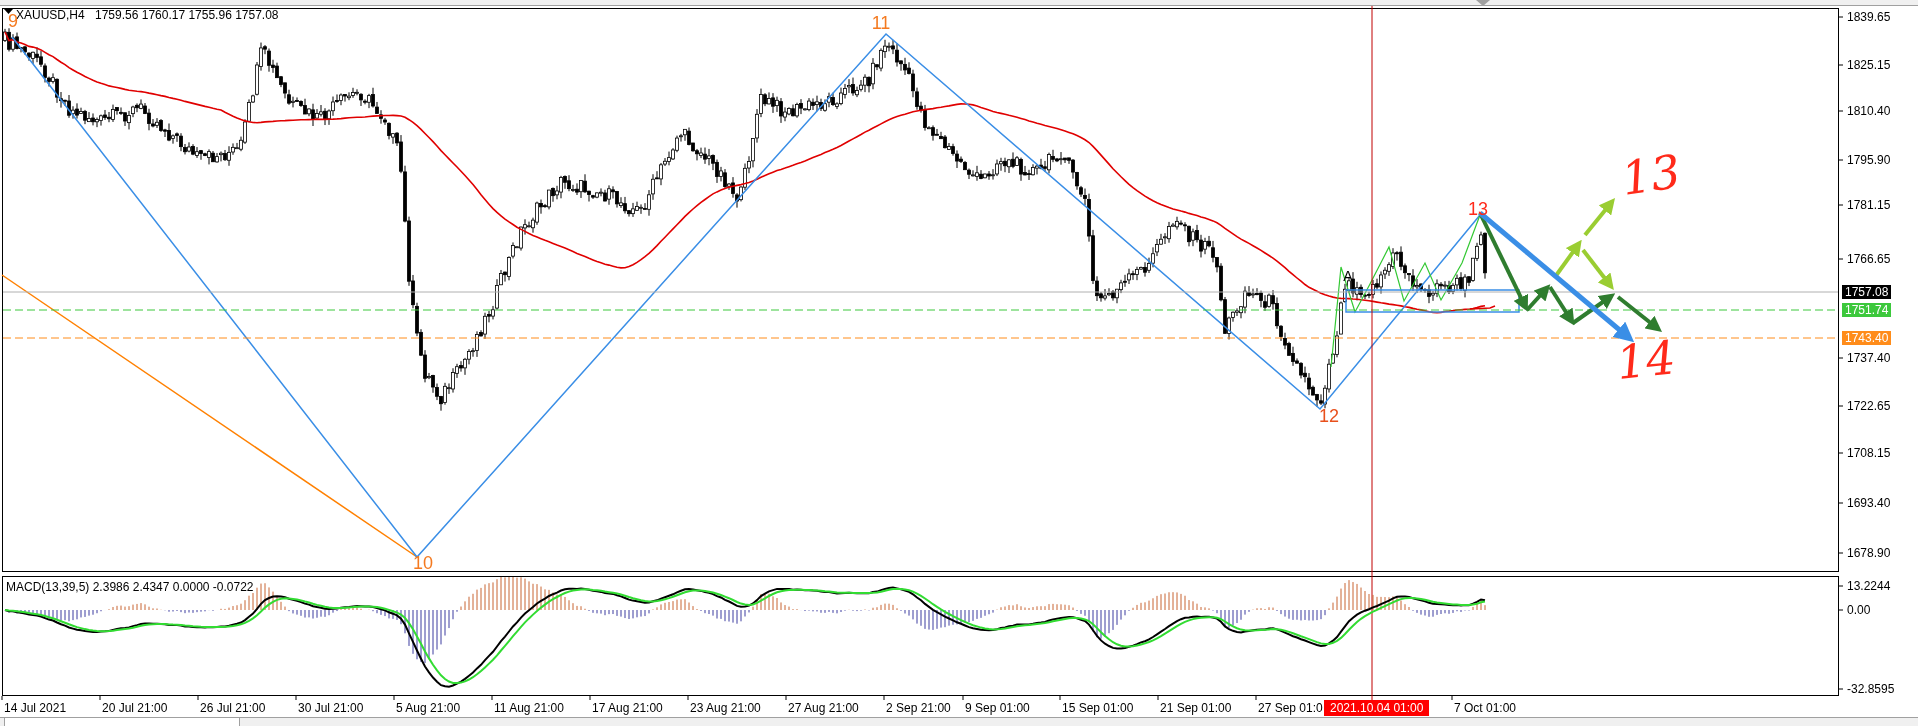 The width and height of the screenshot is (1918, 726). What do you see at coordinates (233, 708) in the screenshot?
I see `time-axis-label: 26 Jul 21:00` at bounding box center [233, 708].